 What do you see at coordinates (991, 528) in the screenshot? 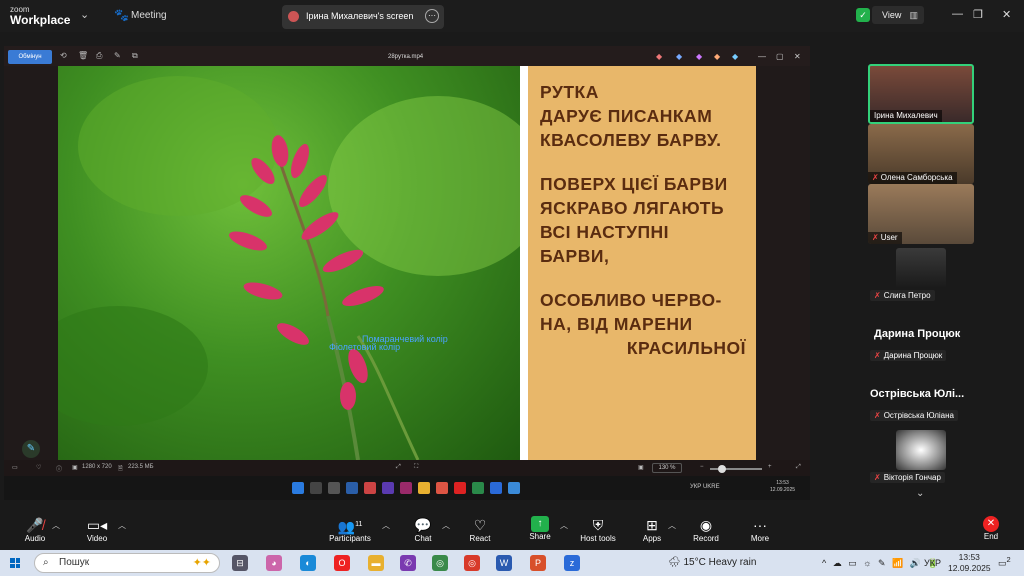
I see `end-button: ✕ End` at bounding box center [991, 528].